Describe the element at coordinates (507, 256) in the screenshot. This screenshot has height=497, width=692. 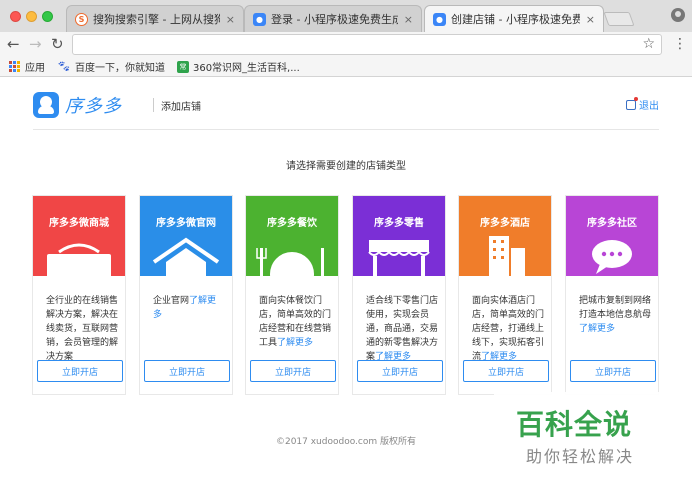
I see `hotel-building-icon` at that location.